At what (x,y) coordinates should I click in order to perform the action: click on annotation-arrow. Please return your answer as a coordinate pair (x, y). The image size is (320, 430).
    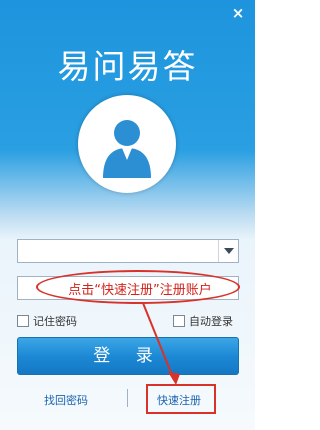
    Looking at the image, I should click on (161, 343).